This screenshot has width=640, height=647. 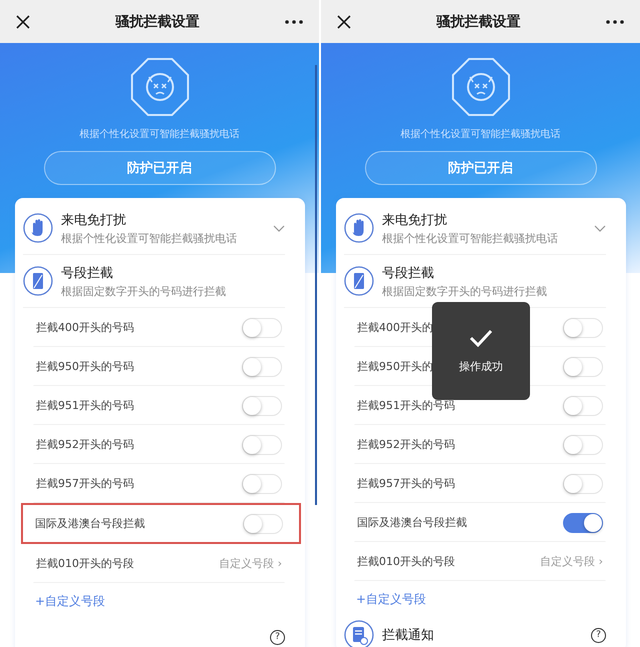 What do you see at coordinates (481, 366) in the screenshot?
I see `toast-text: 操作成功` at bounding box center [481, 366].